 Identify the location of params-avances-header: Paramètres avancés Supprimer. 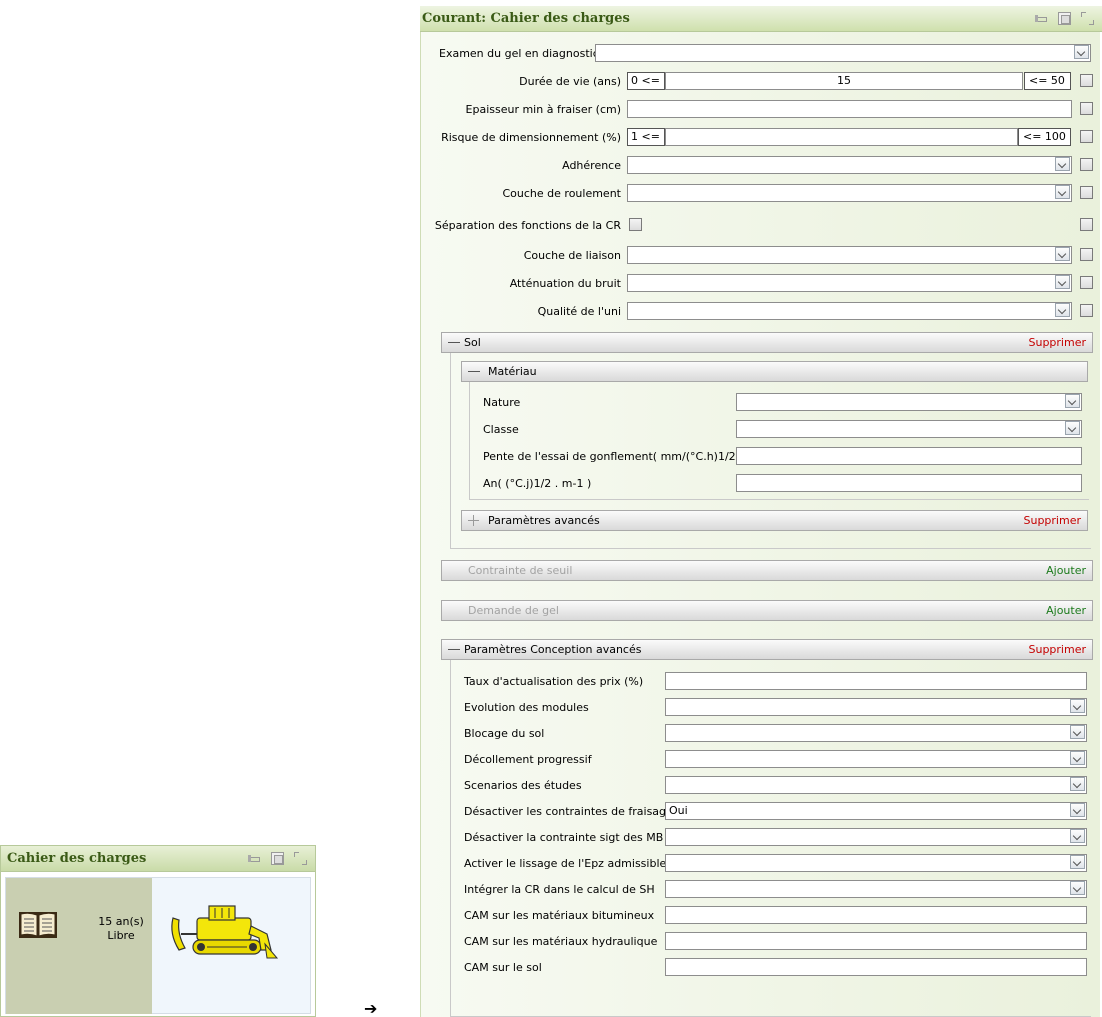
(774, 520).